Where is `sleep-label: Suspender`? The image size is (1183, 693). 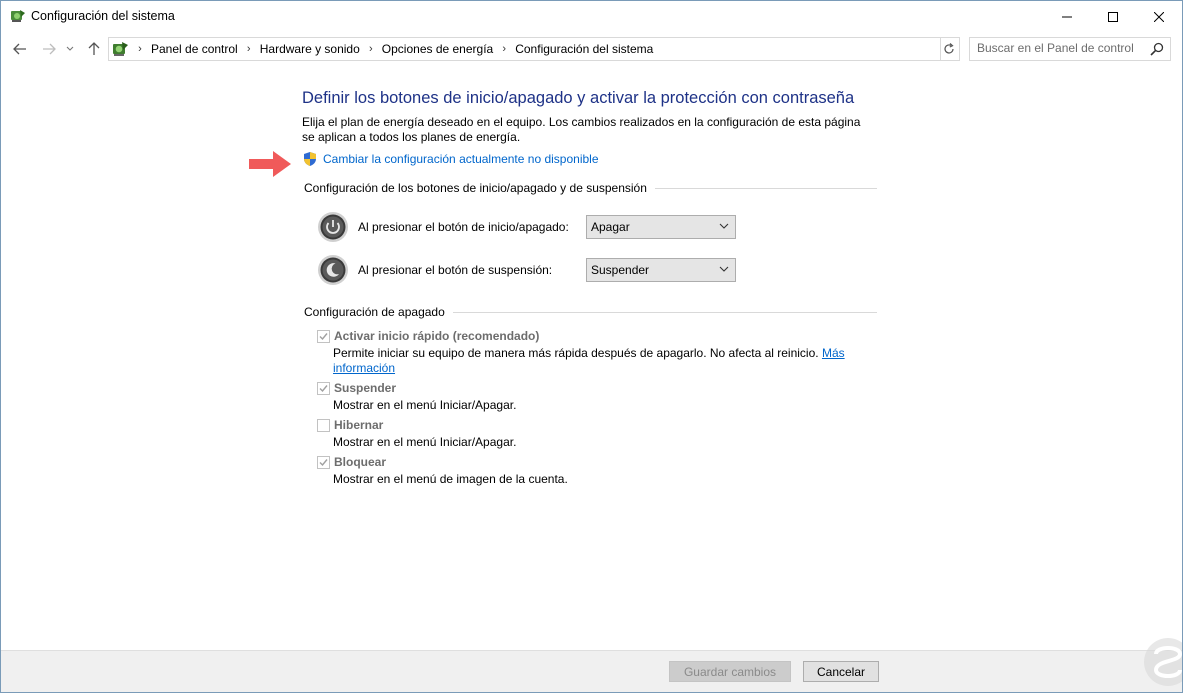 sleep-label: Suspender is located at coordinates (365, 388).